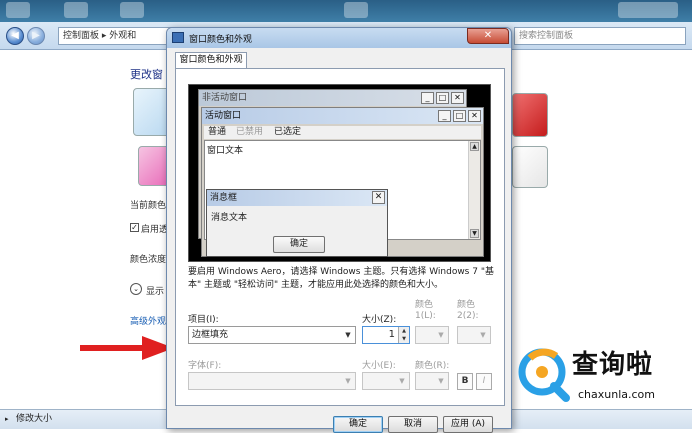 This screenshot has height=433, width=692. Describe the element at coordinates (386, 335) in the screenshot. I see `size-stepper: 1 ▲ ▼` at that location.